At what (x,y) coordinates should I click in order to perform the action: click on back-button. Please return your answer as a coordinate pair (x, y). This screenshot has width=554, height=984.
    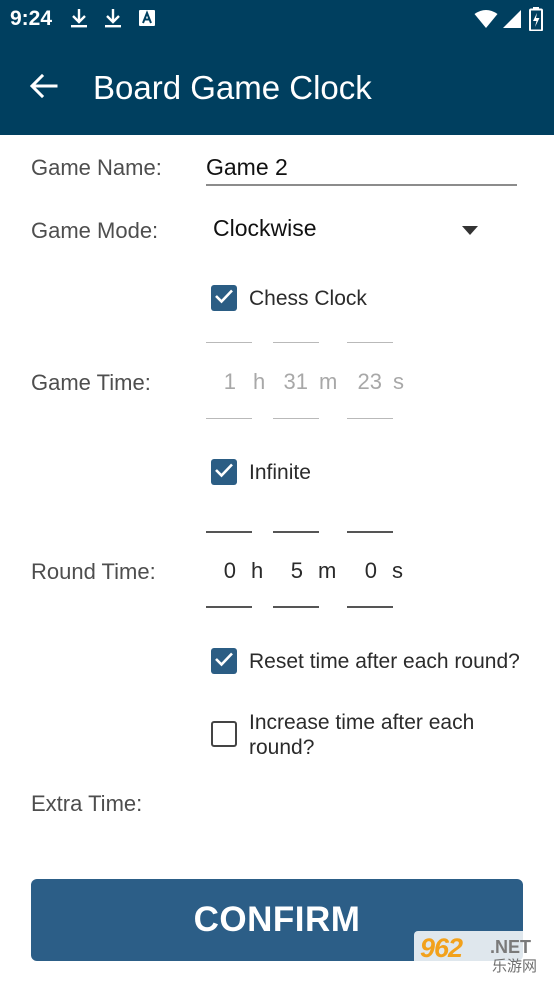
    Looking at the image, I should click on (44, 88).